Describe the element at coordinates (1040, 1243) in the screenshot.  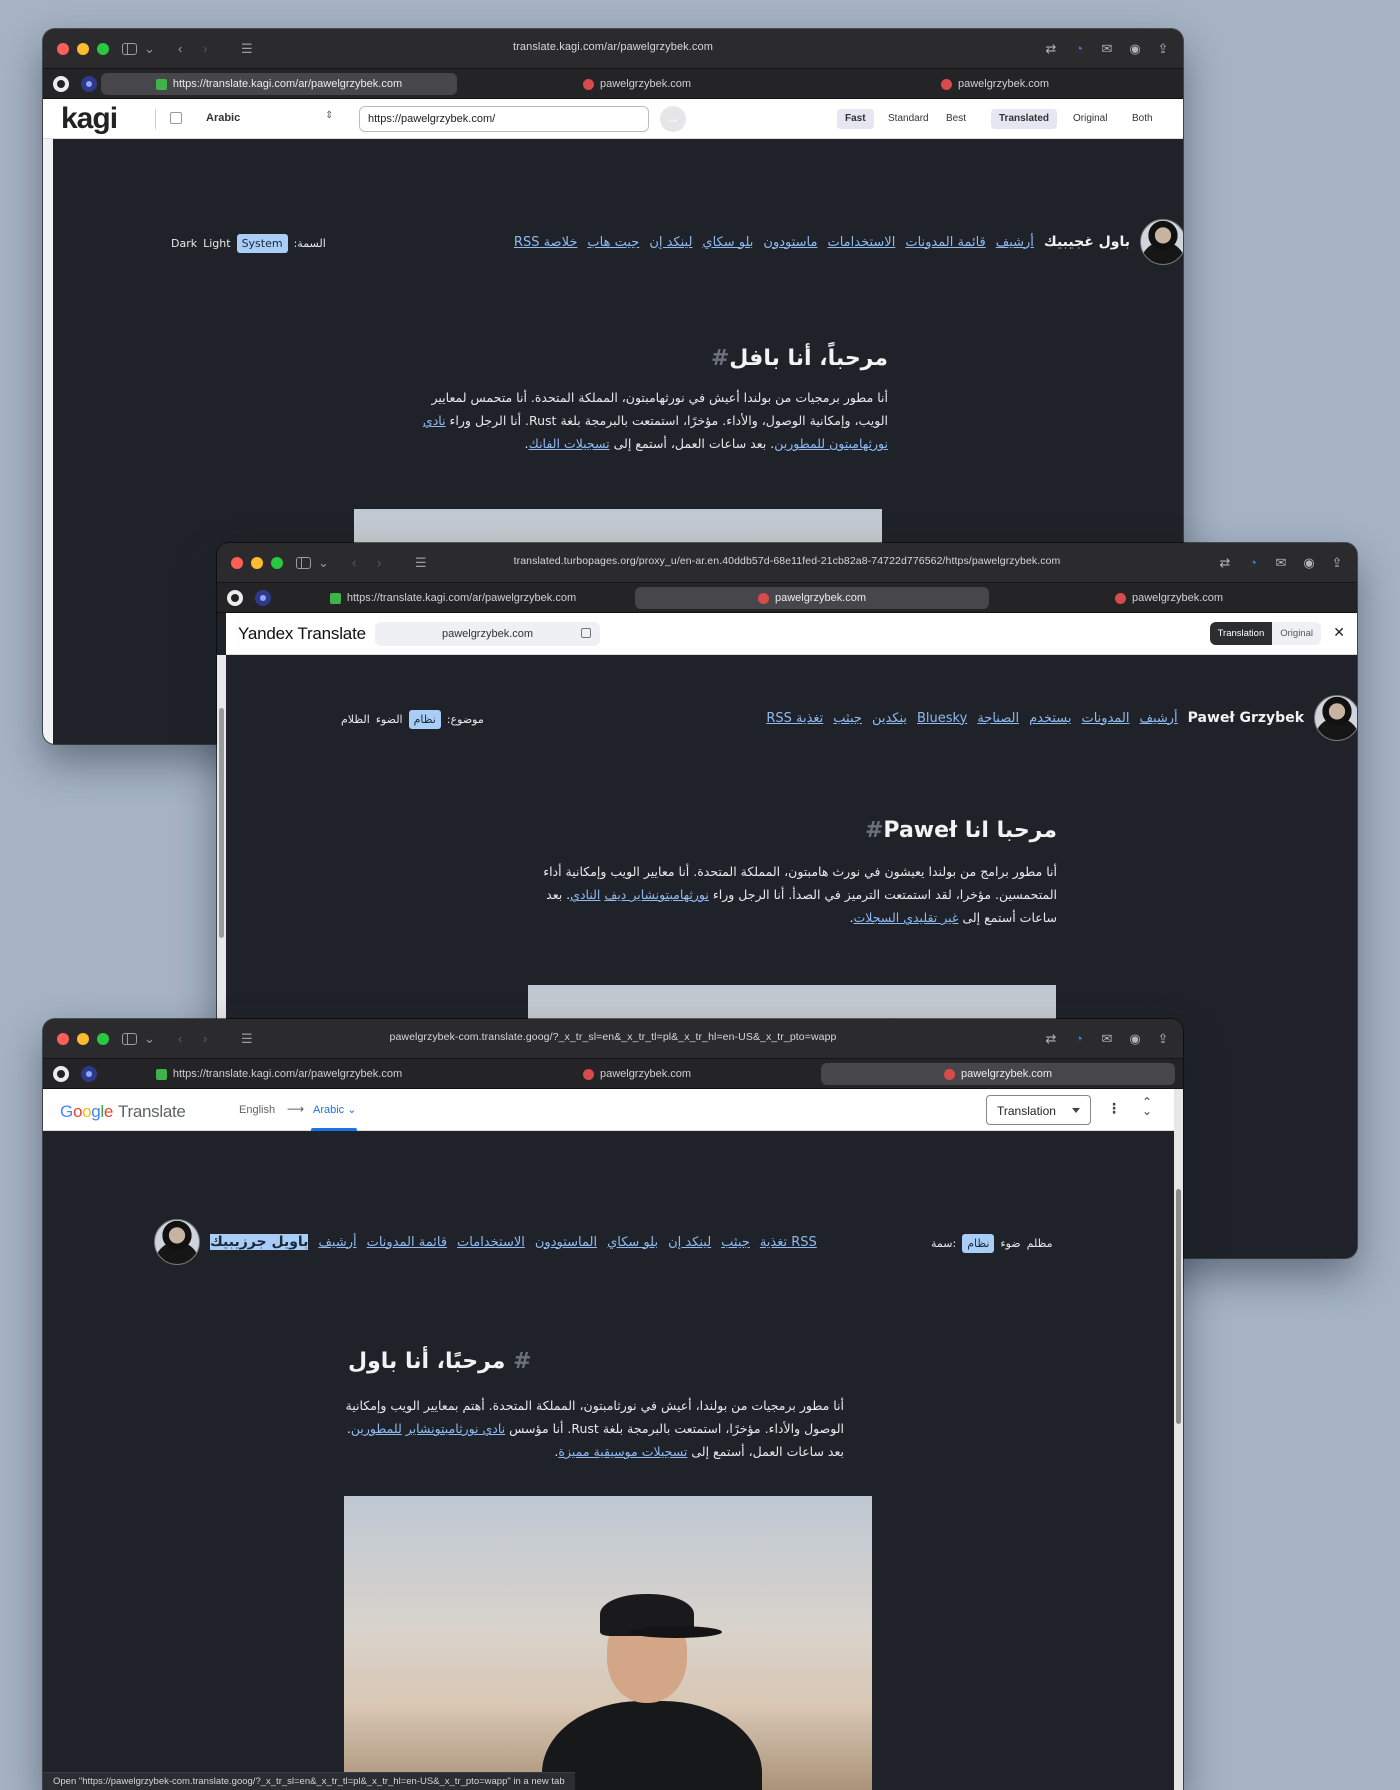
I see `theme-dark-button: مظلم` at that location.